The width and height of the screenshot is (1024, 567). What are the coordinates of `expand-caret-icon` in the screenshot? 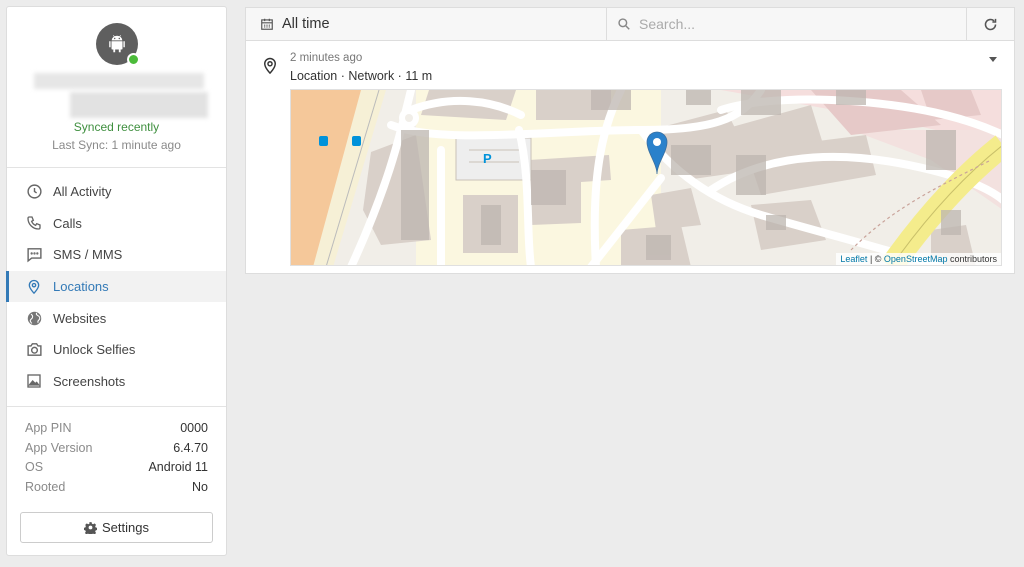 It's located at (993, 59).